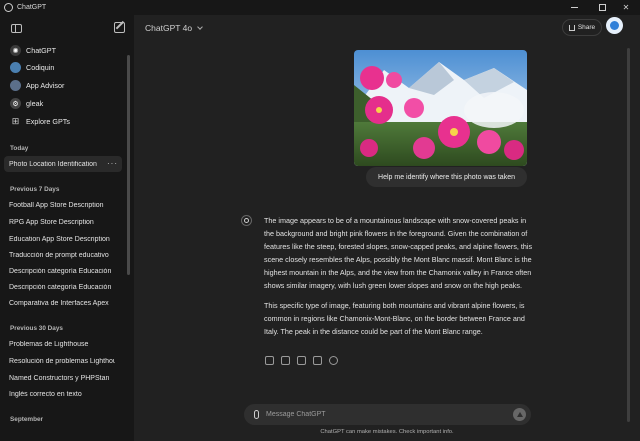 Image resolution: width=640 pixels, height=441 pixels. What do you see at coordinates (53, 164) in the screenshot?
I see `chat-item-label: Photo Location Identification` at bounding box center [53, 164].